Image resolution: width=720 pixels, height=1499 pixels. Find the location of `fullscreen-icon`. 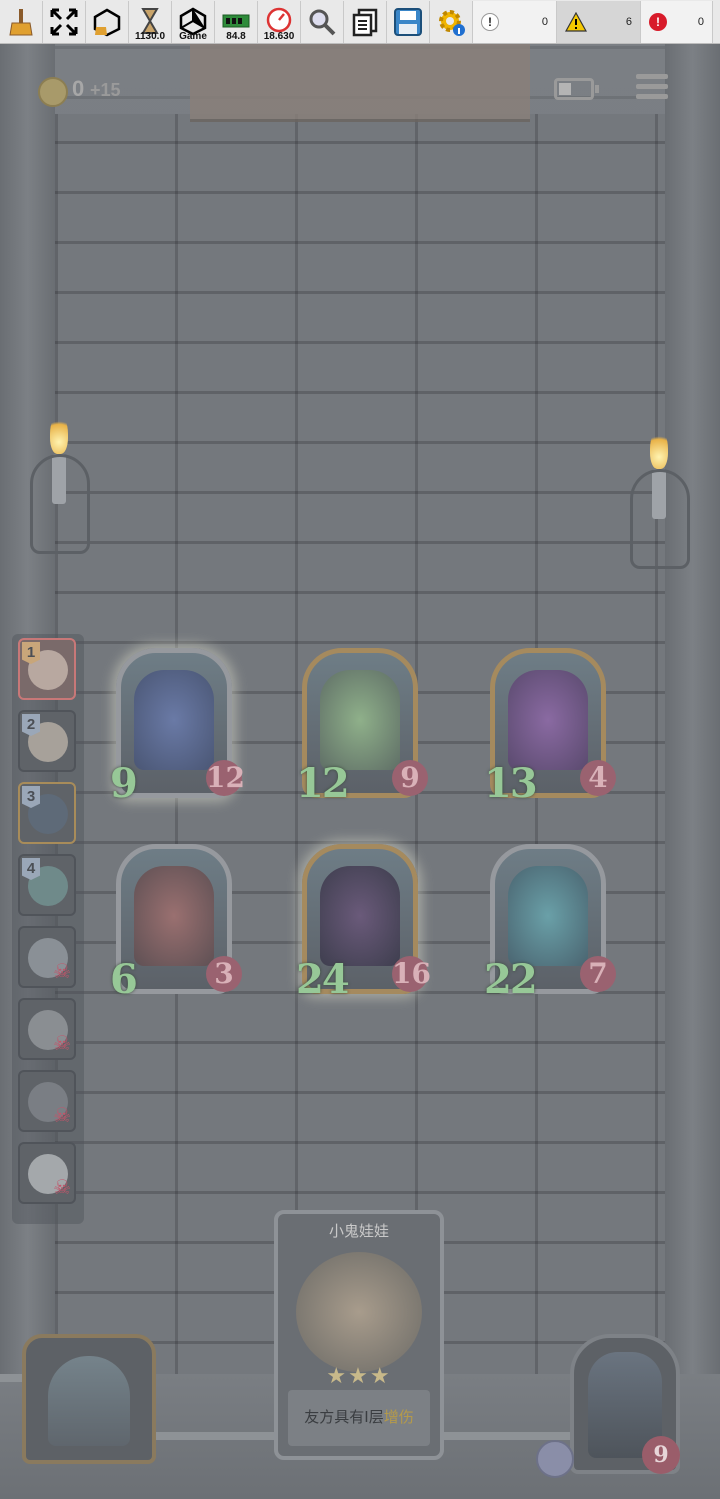

fullscreen-icon is located at coordinates (64, 21).